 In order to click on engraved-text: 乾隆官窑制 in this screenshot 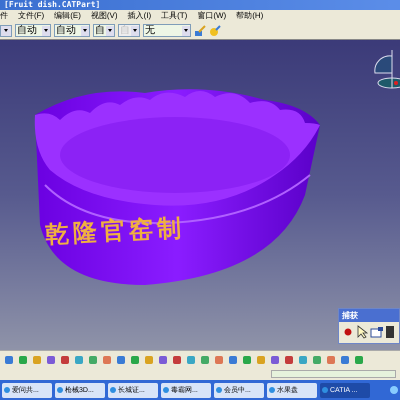, I will do `click(115, 232)`.